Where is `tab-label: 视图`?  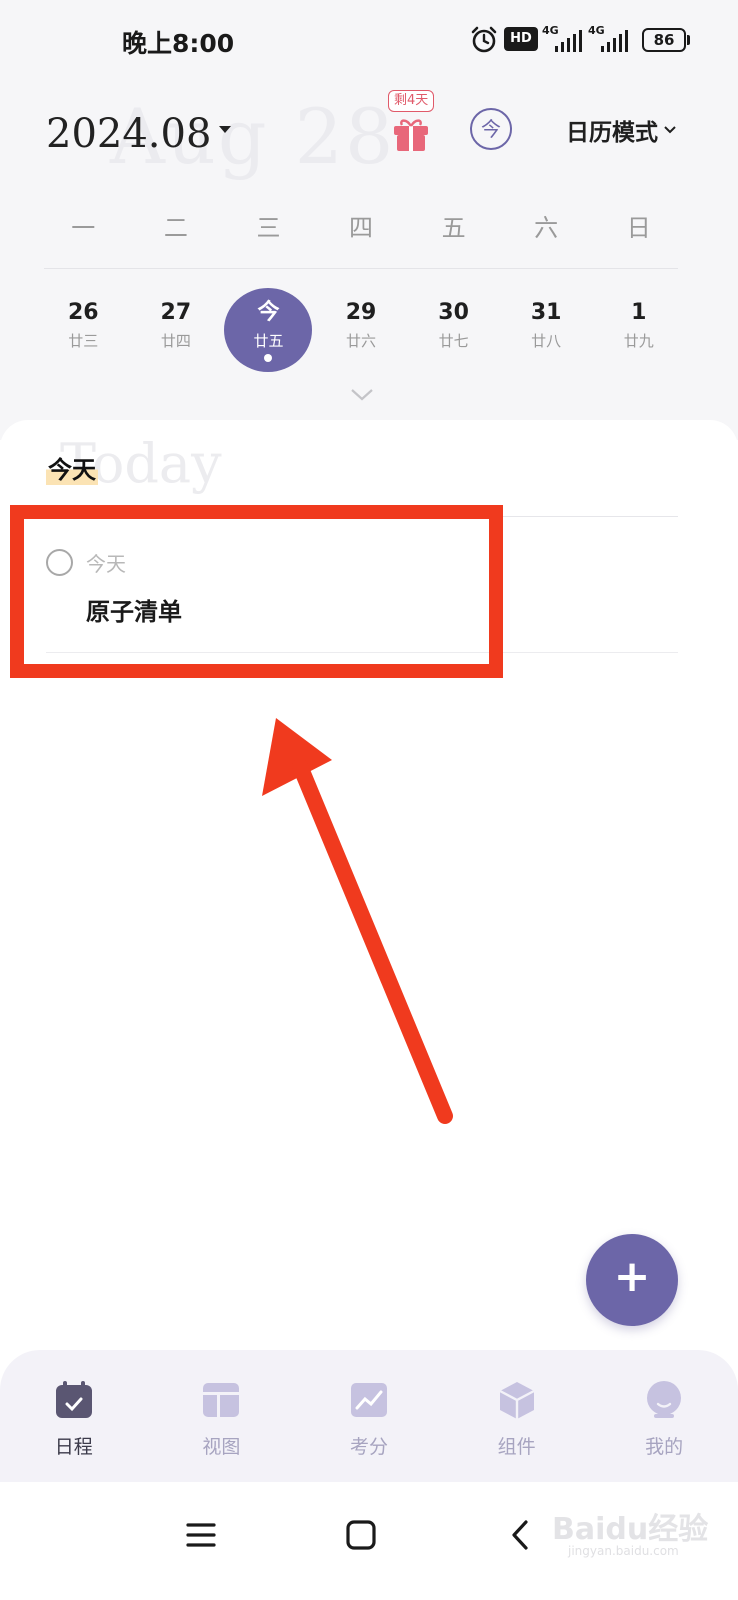
tab-label: 视图 is located at coordinates (221, 1447).